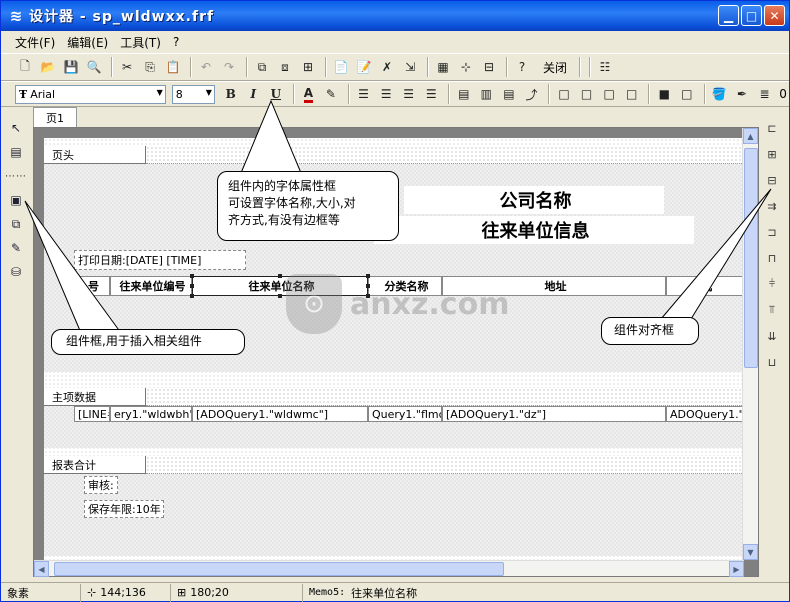 The width and height of the screenshot is (790, 602). Describe the element at coordinates (664, 94) in the screenshot. I see `frame-all-icon: ■` at that location.